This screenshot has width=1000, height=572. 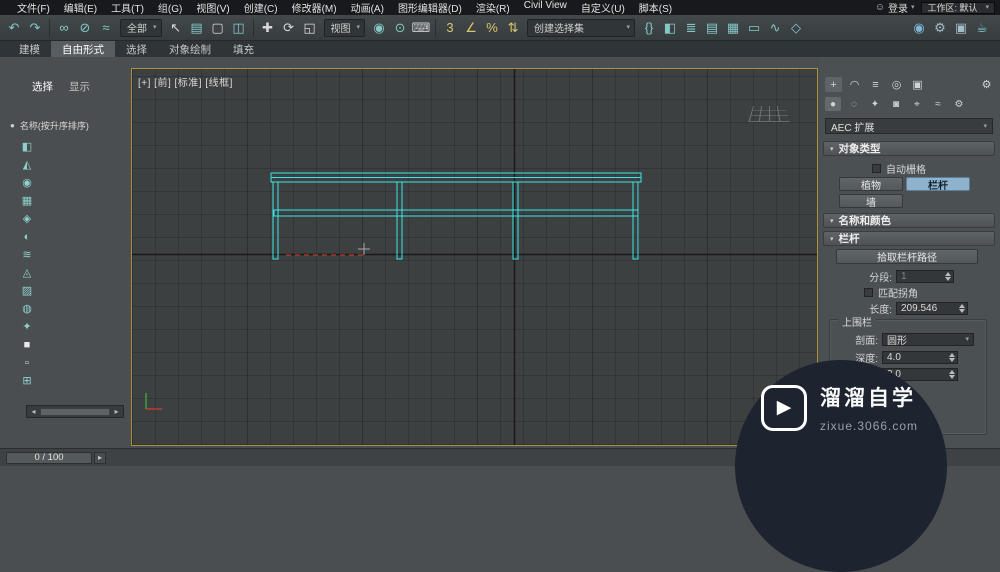 I want to click on menu-item: 工具(T), so click(x=127, y=7).